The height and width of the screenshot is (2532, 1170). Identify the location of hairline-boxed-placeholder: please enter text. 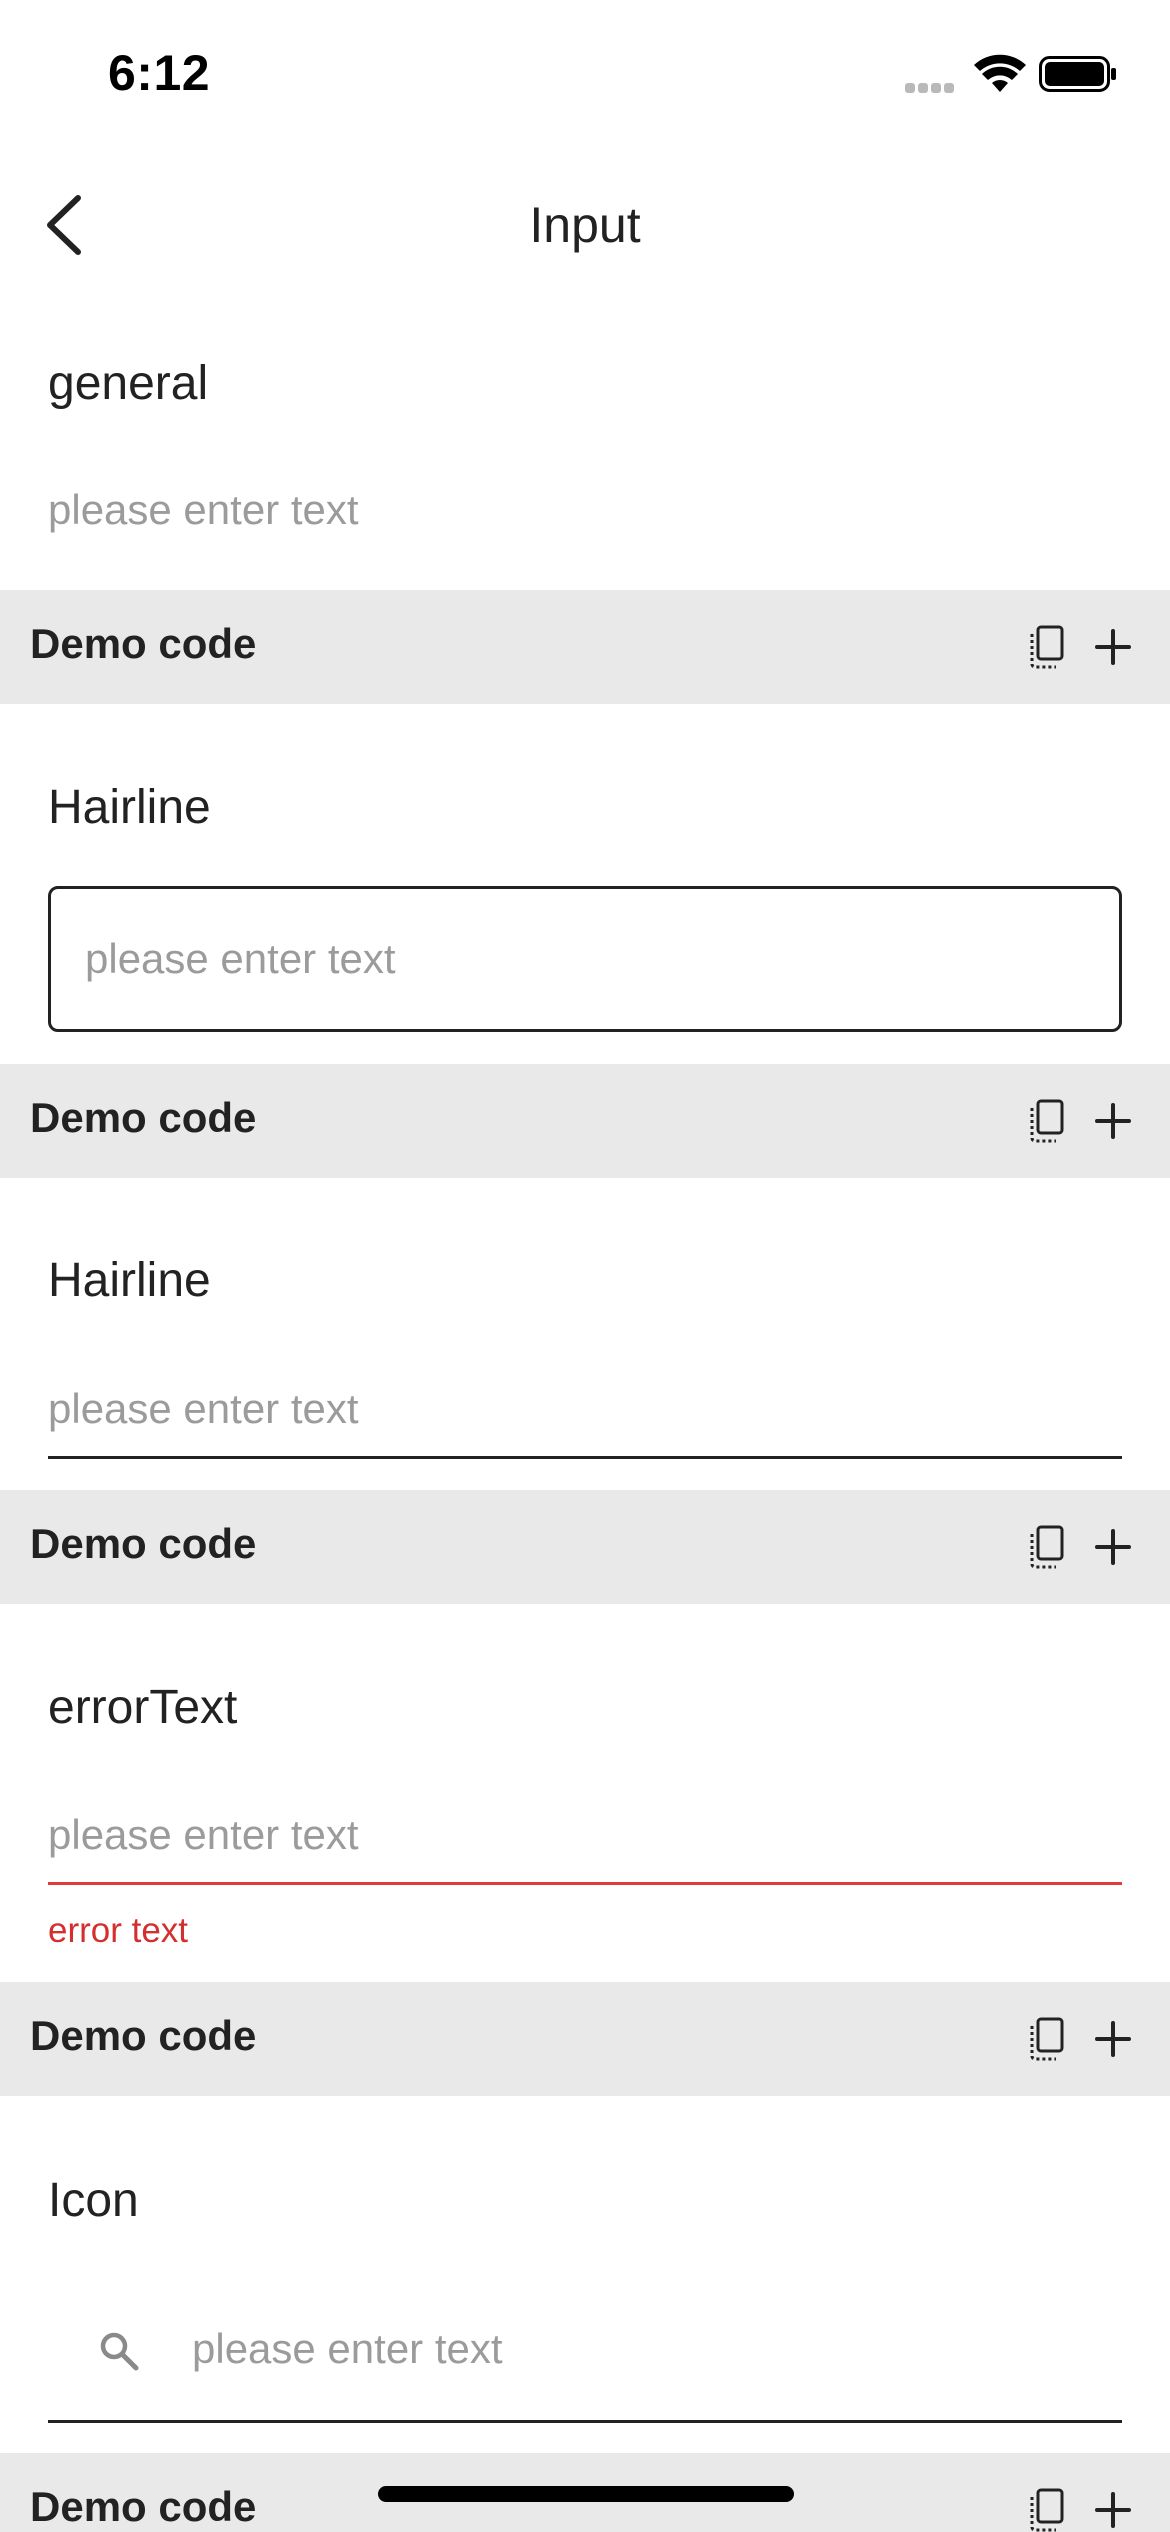
(240, 958).